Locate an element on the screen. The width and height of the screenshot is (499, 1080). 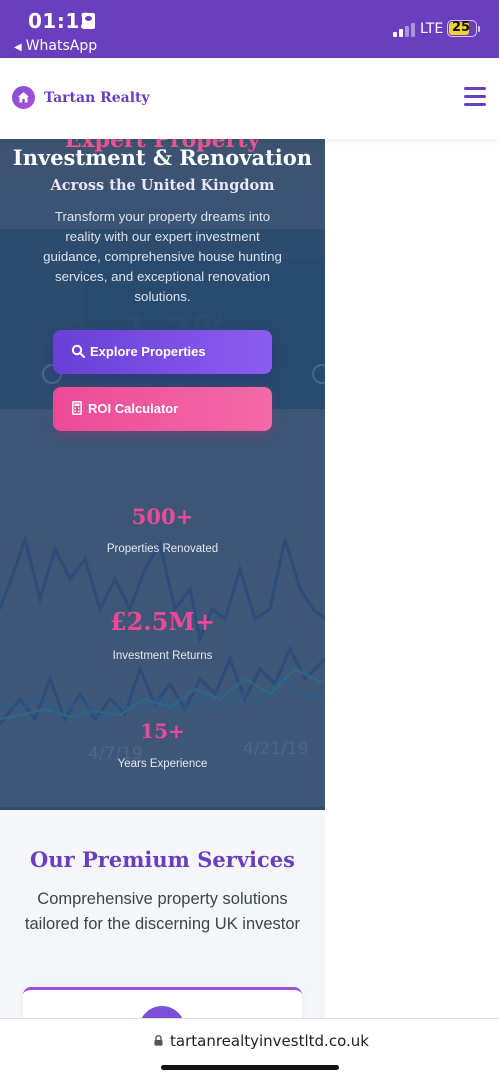
stat-value-returns: £2.5M+ is located at coordinates (162, 621).